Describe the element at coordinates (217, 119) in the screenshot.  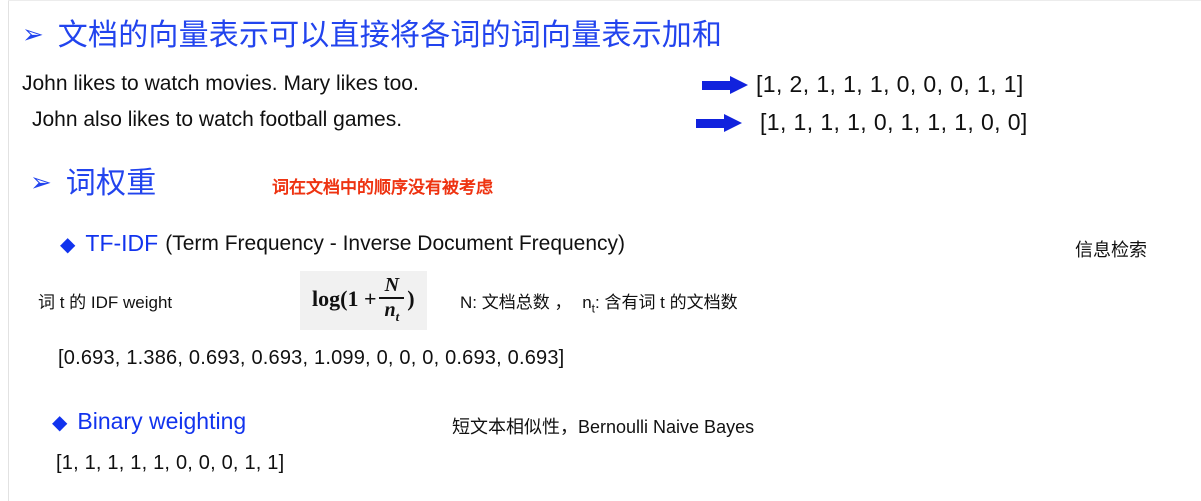
I see `example-sentence-2: John also likes to watch football games.` at that location.